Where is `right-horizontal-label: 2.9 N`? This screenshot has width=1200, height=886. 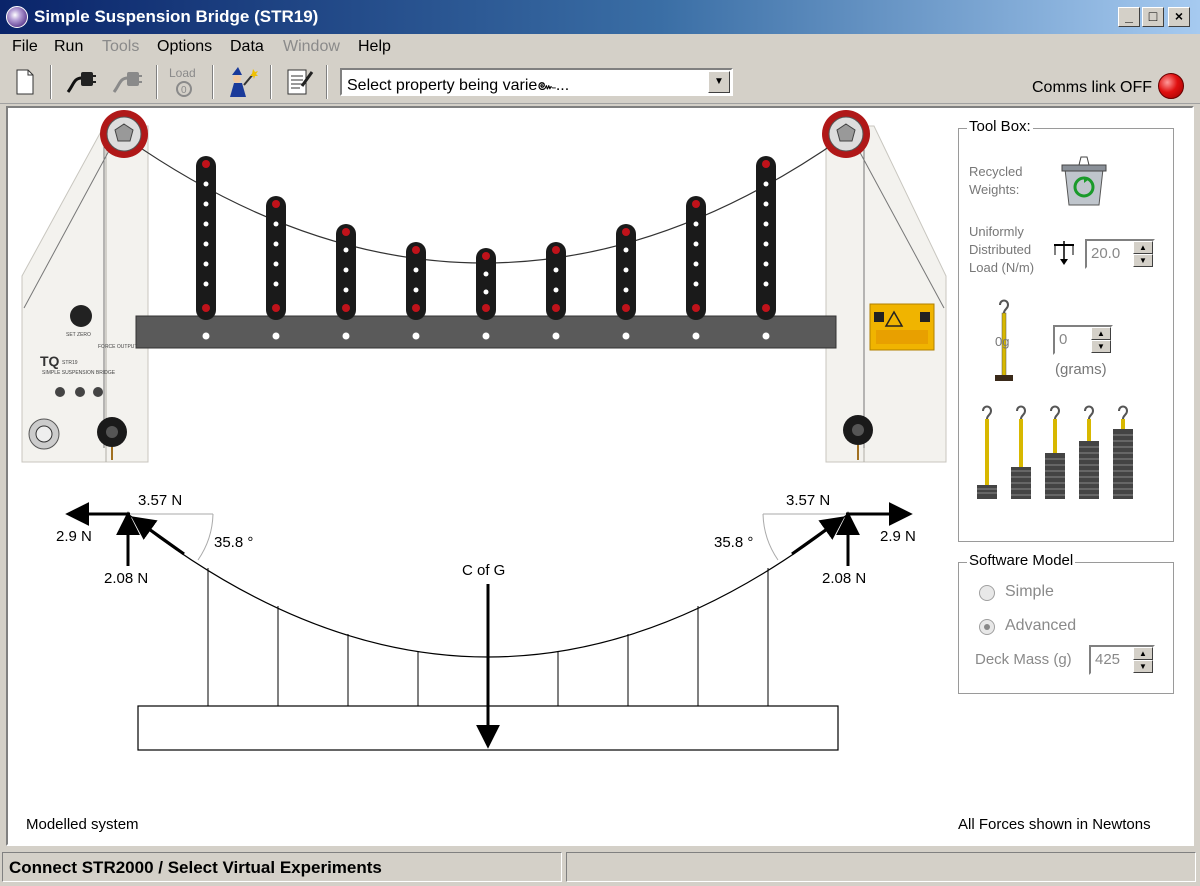
right-horizontal-label: 2.9 N is located at coordinates (898, 536).